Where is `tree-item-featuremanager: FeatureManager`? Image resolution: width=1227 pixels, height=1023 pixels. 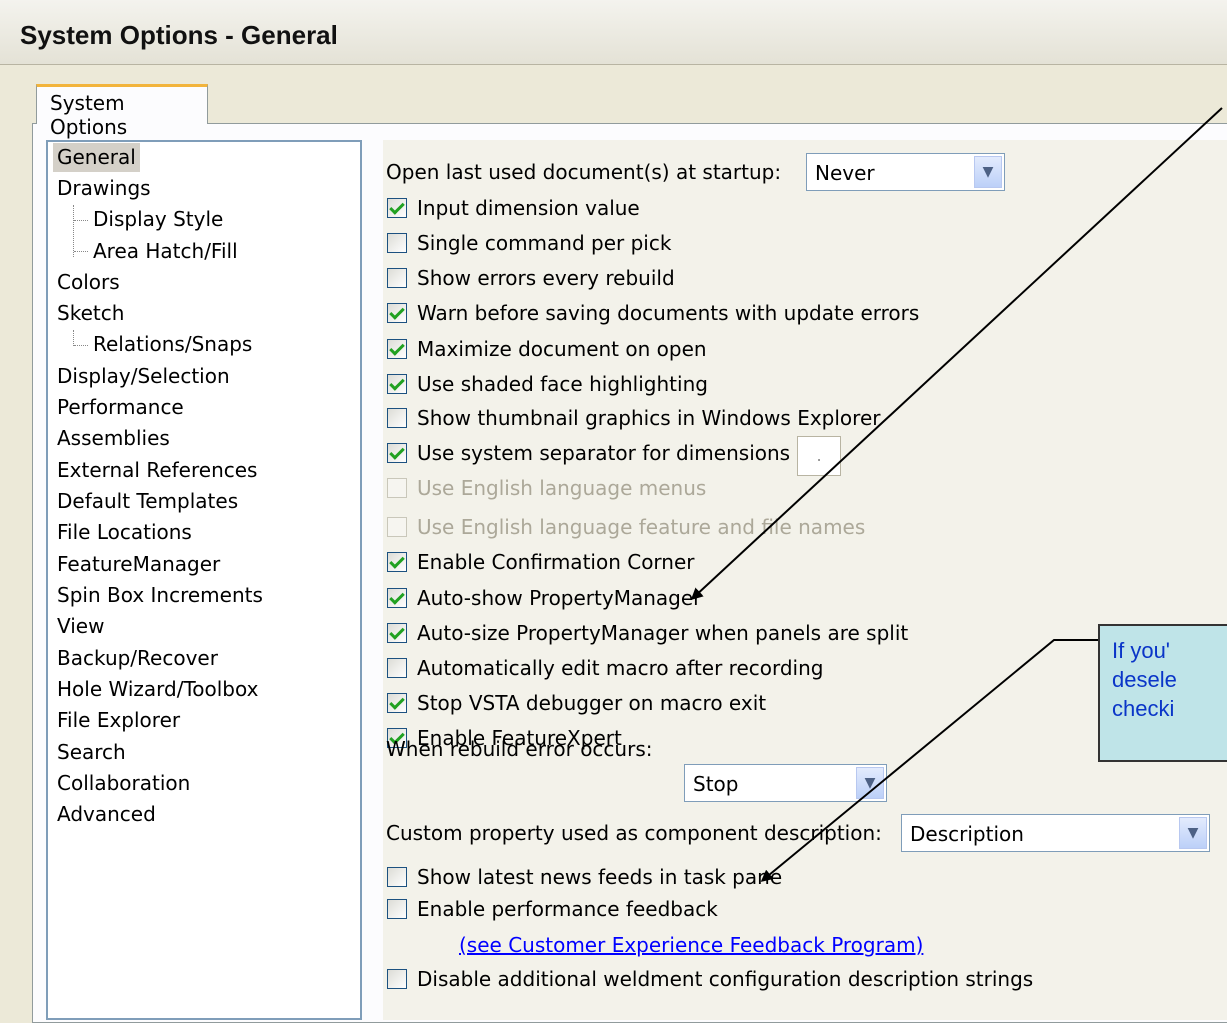 tree-item-featuremanager: FeatureManager is located at coordinates (138, 564).